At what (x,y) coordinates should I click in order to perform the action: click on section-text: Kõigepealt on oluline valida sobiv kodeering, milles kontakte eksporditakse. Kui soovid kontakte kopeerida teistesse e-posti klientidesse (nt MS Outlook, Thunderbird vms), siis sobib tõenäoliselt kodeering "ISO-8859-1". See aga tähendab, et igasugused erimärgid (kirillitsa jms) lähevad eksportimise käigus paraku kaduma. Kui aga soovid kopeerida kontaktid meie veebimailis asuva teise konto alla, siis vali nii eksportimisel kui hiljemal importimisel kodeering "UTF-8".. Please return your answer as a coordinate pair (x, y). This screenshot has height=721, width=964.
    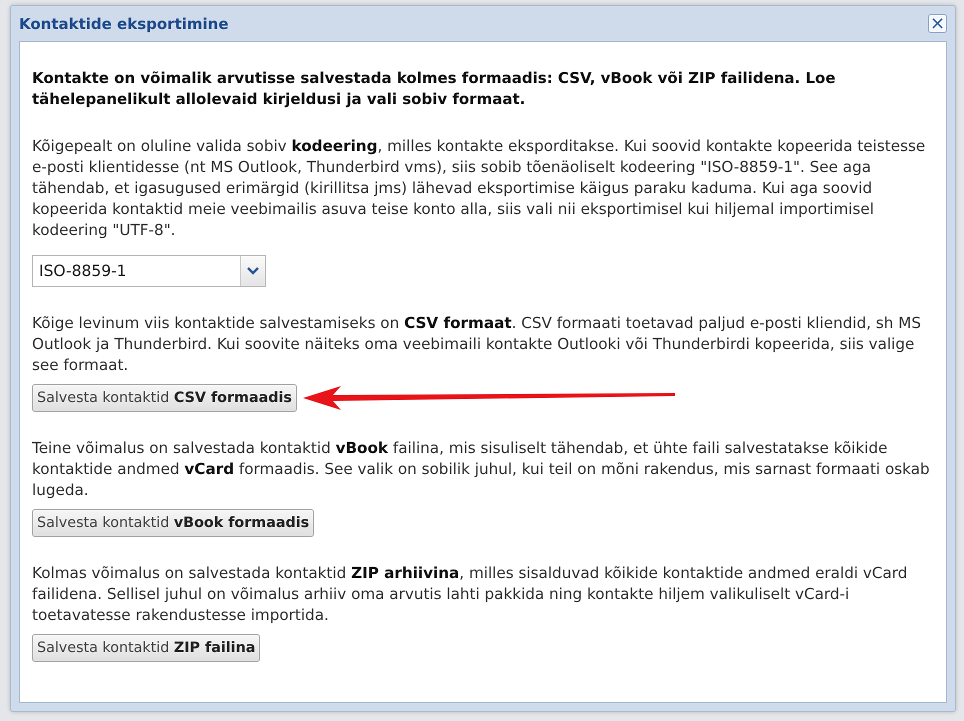
    Looking at the image, I should click on (479, 188).